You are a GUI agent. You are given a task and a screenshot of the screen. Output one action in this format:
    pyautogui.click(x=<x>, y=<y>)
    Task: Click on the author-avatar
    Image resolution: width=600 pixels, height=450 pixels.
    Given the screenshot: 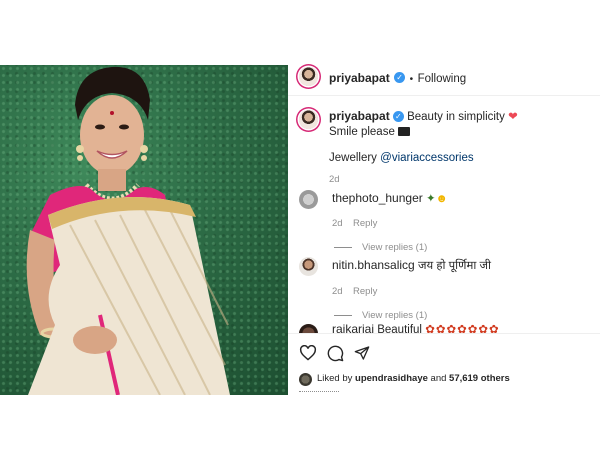 What is the action you would take?
    pyautogui.click(x=308, y=76)
    